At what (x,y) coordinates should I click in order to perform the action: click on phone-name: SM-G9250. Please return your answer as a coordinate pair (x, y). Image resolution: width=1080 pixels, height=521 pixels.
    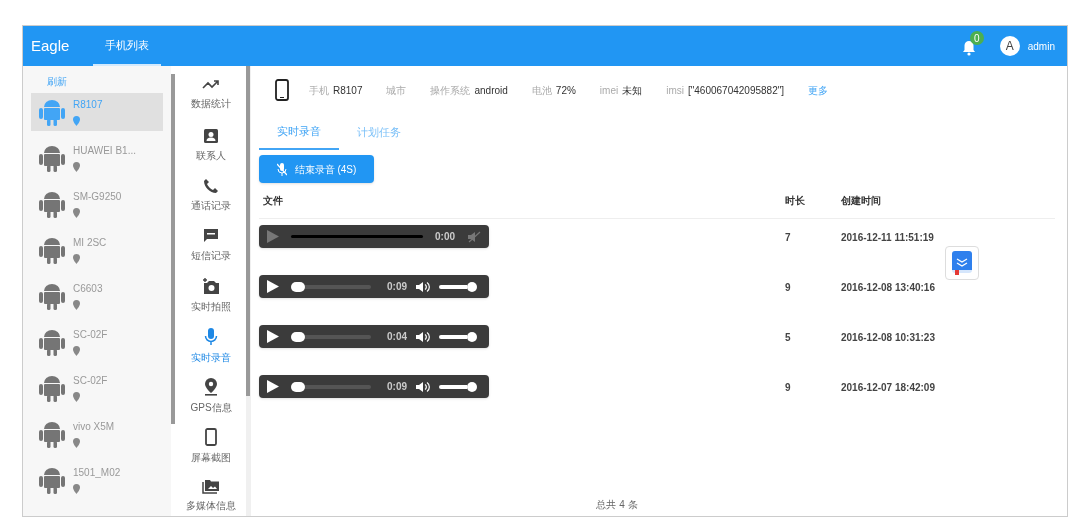
    Looking at the image, I should click on (97, 197).